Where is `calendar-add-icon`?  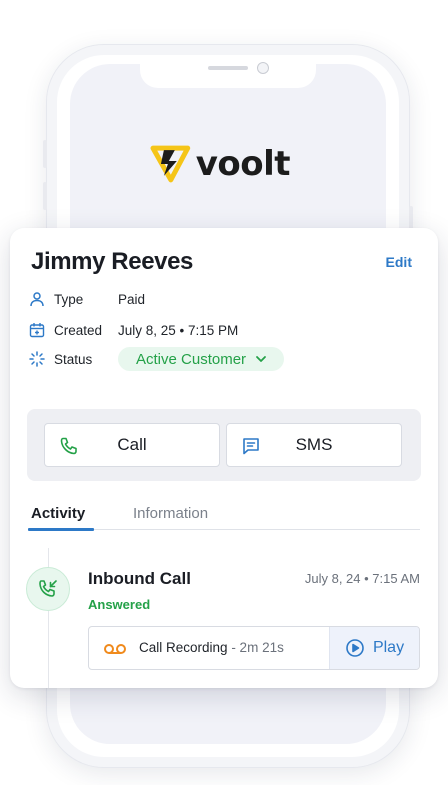 calendar-add-icon is located at coordinates (37, 330).